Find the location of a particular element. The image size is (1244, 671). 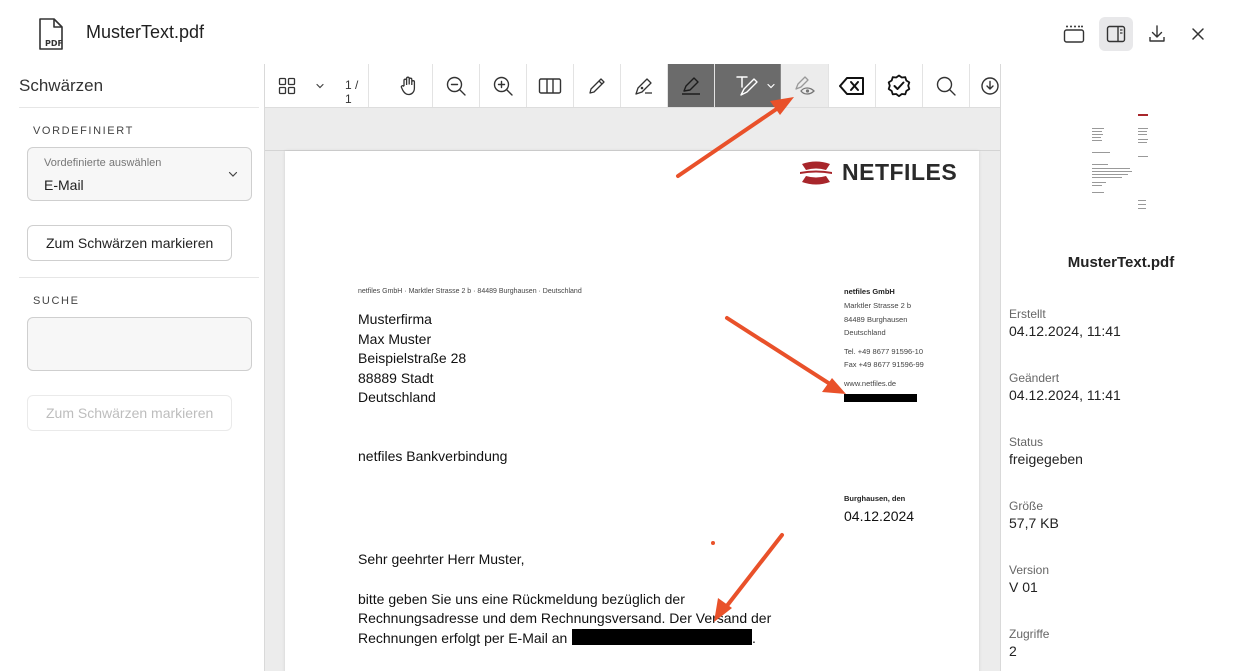

highlighter-icon is located at coordinates (691, 85).